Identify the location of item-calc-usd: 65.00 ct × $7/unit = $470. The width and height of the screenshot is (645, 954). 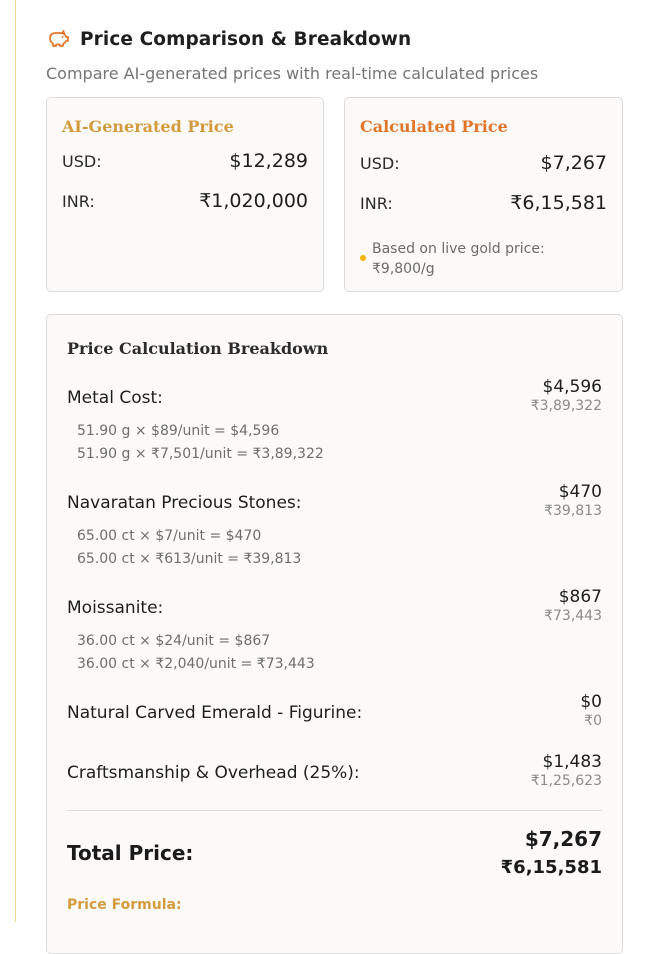
(169, 536).